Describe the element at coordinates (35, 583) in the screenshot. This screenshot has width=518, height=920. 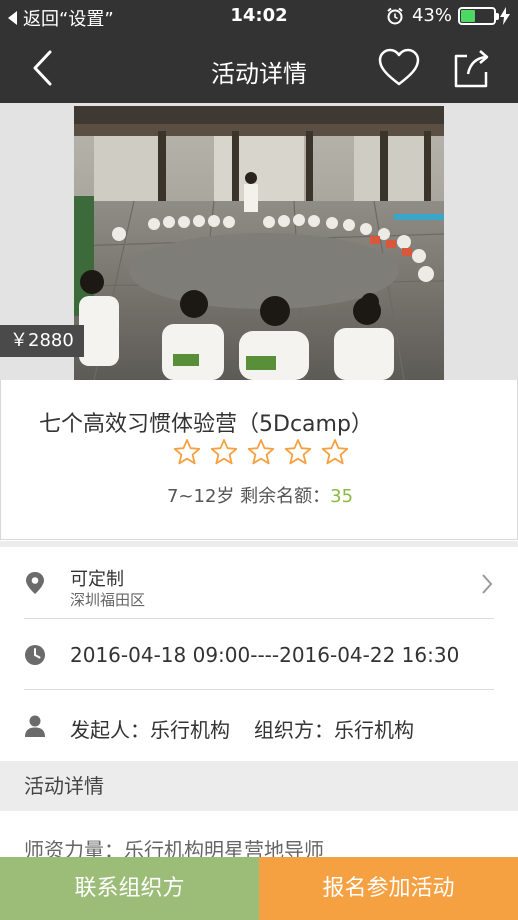
I see `location-pin-icon` at that location.